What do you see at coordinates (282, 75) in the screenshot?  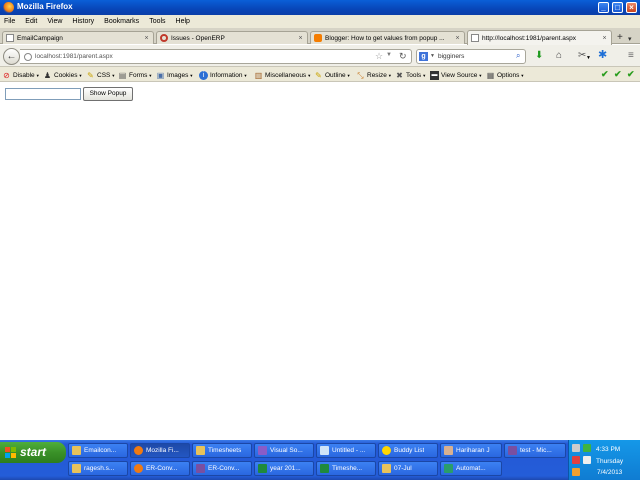 I see `dev-miscellaneous: ▥ Miscellaneous ▼` at bounding box center [282, 75].